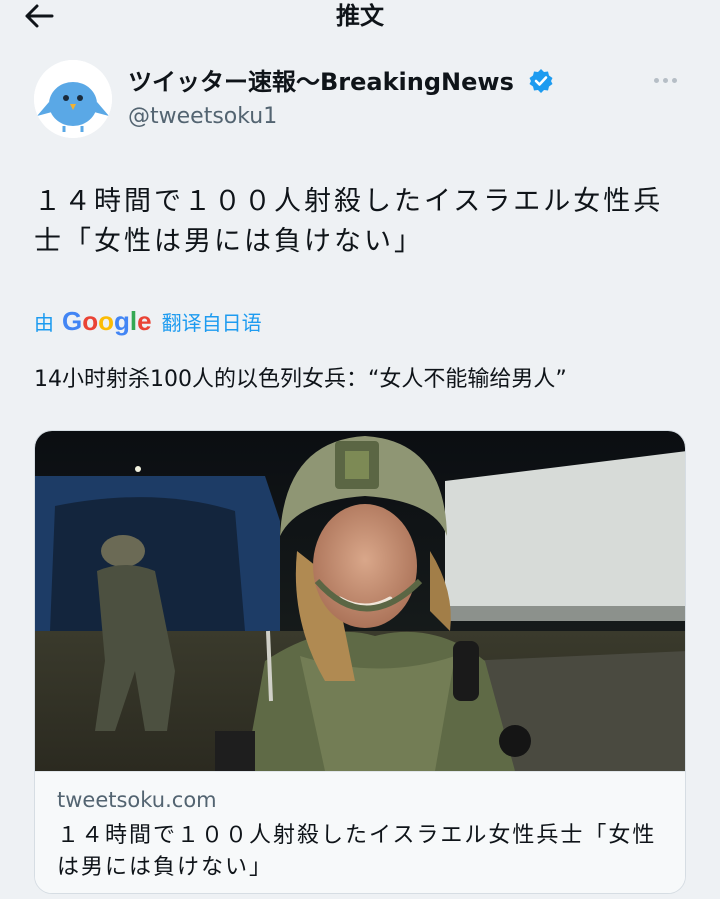 The height and width of the screenshot is (899, 720). I want to click on translate-source-link: 翻译自日语, so click(212, 321).